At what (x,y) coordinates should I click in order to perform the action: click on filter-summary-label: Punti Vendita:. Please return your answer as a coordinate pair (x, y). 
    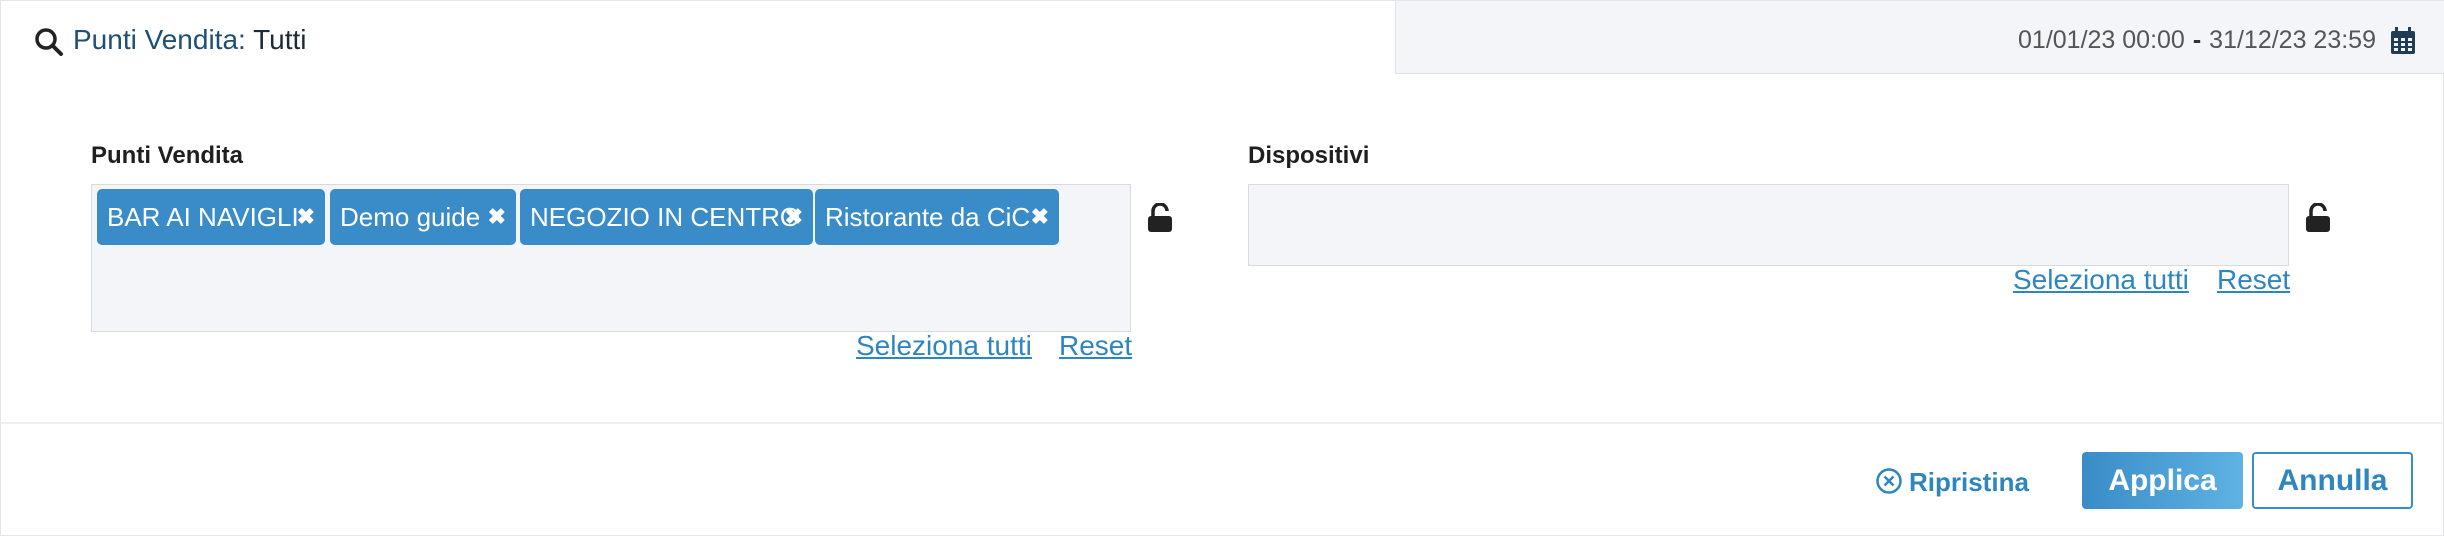
    Looking at the image, I should click on (159, 39).